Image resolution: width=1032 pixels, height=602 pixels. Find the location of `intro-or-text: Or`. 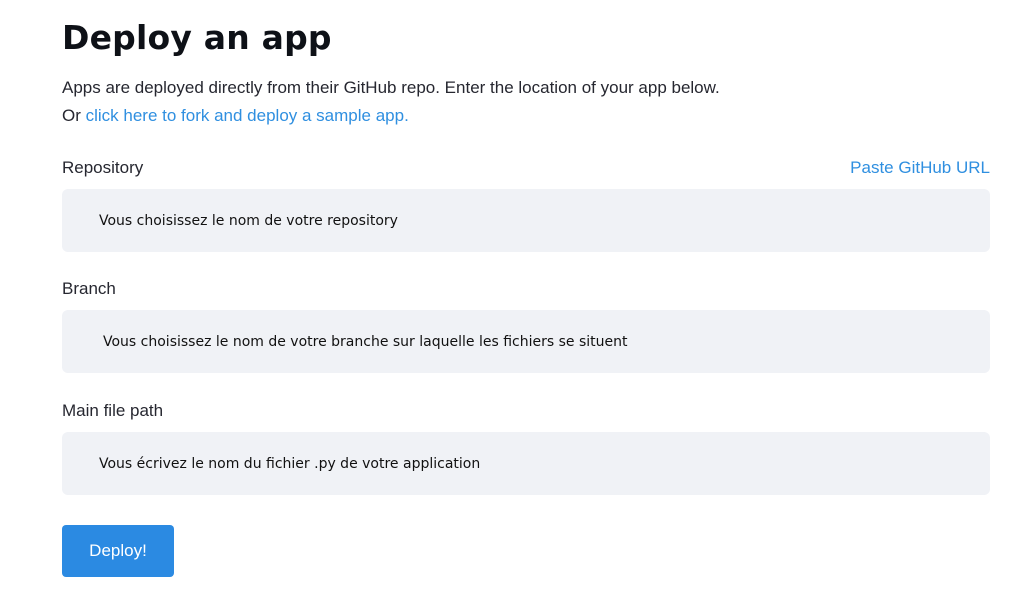

intro-or-text: Or is located at coordinates (74, 115).